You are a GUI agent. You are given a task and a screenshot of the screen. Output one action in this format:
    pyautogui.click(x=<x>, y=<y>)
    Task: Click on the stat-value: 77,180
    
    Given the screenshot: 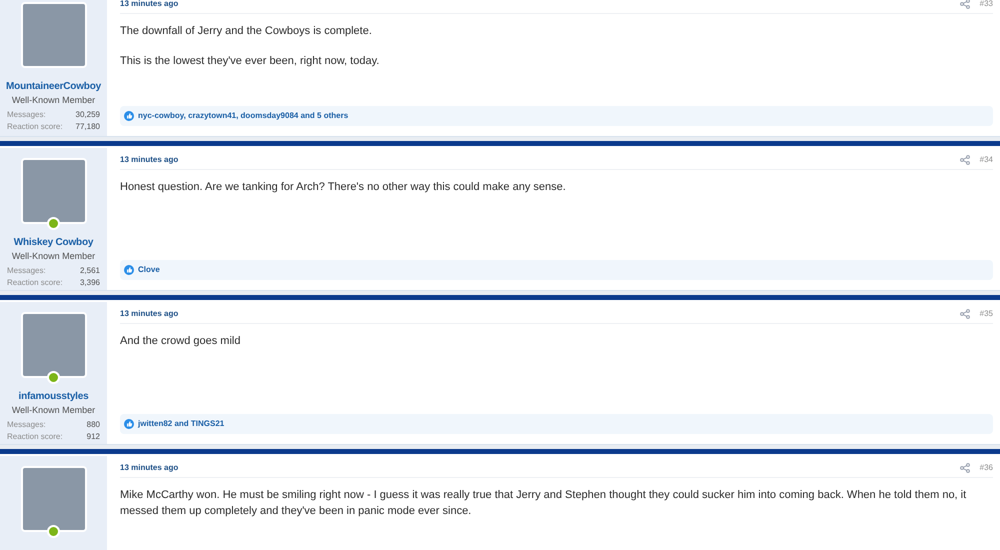 What is the action you would take?
    pyautogui.click(x=88, y=126)
    